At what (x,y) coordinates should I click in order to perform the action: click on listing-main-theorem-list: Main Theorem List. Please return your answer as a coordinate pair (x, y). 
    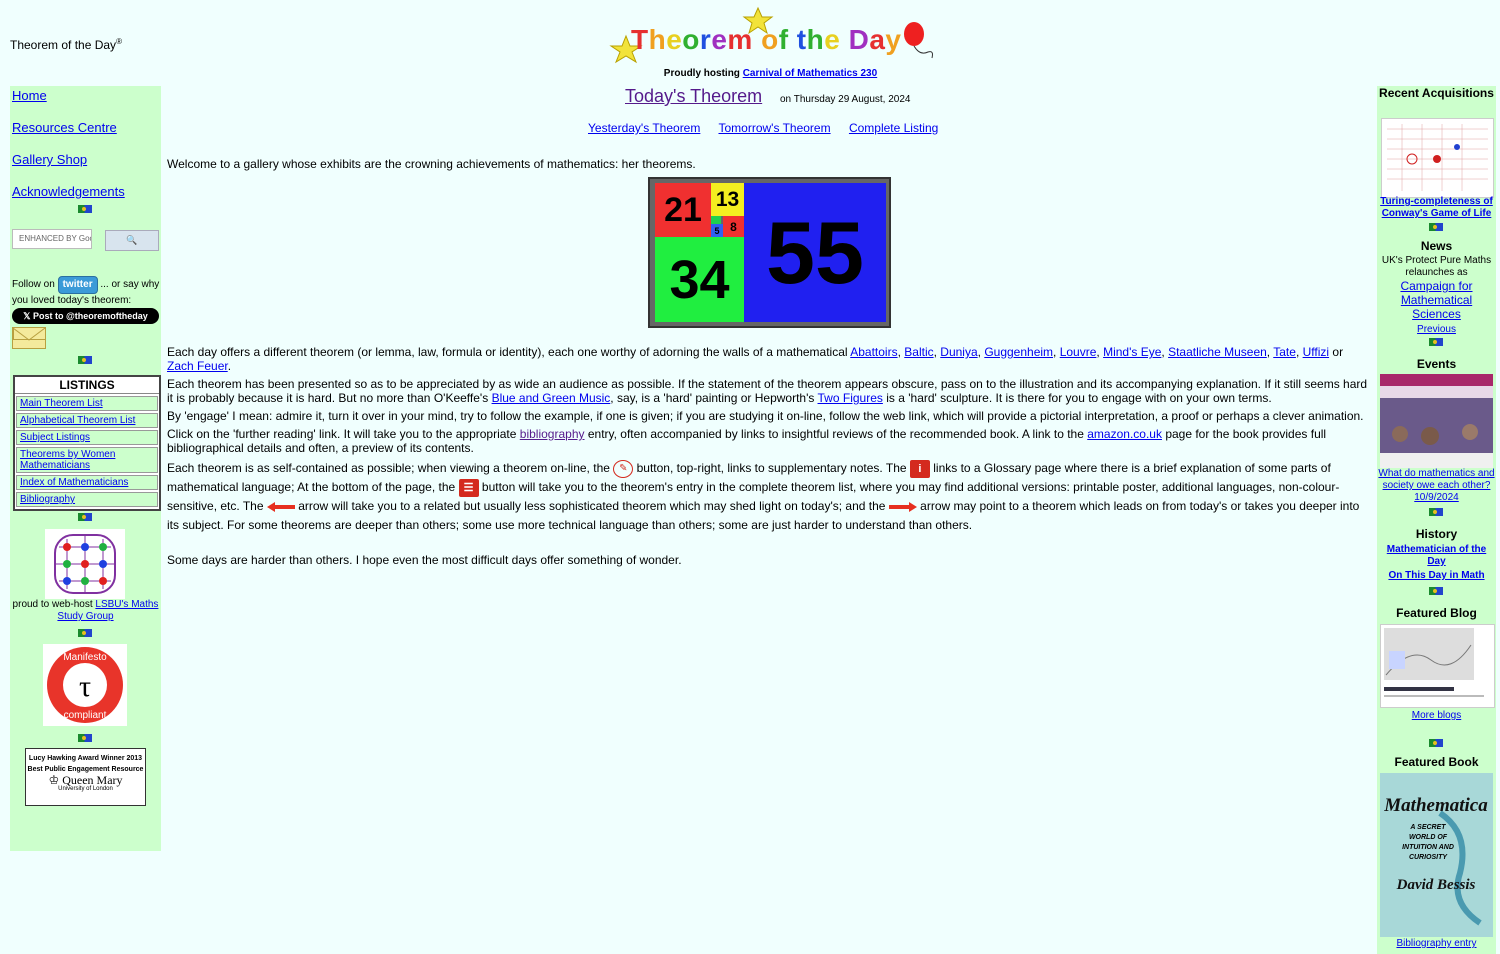
    Looking at the image, I should click on (61, 403).